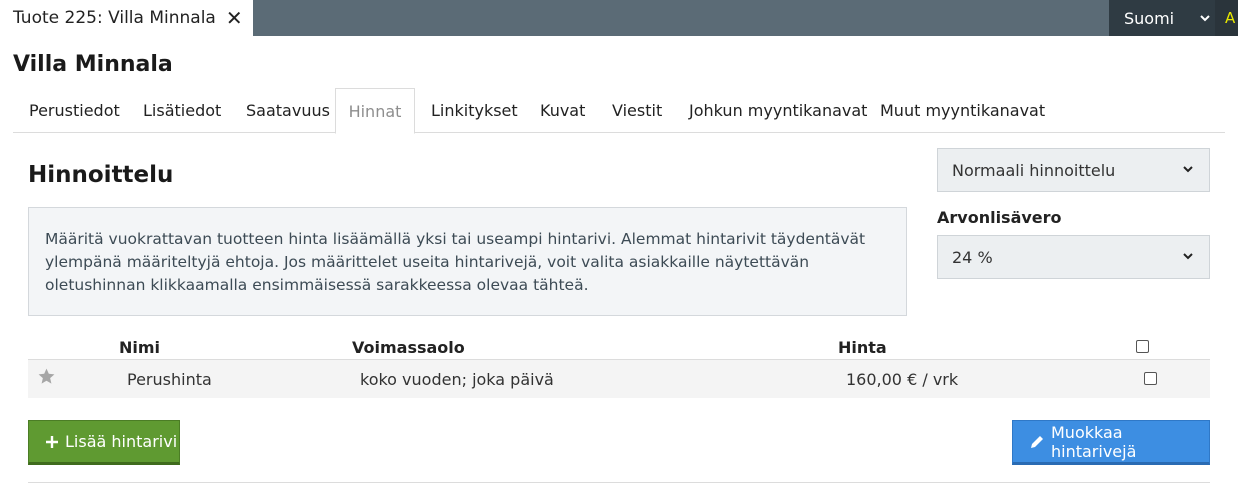 This screenshot has height=496, width=1238. What do you see at coordinates (1073, 257) in the screenshot?
I see `vat-select: 24 %` at bounding box center [1073, 257].